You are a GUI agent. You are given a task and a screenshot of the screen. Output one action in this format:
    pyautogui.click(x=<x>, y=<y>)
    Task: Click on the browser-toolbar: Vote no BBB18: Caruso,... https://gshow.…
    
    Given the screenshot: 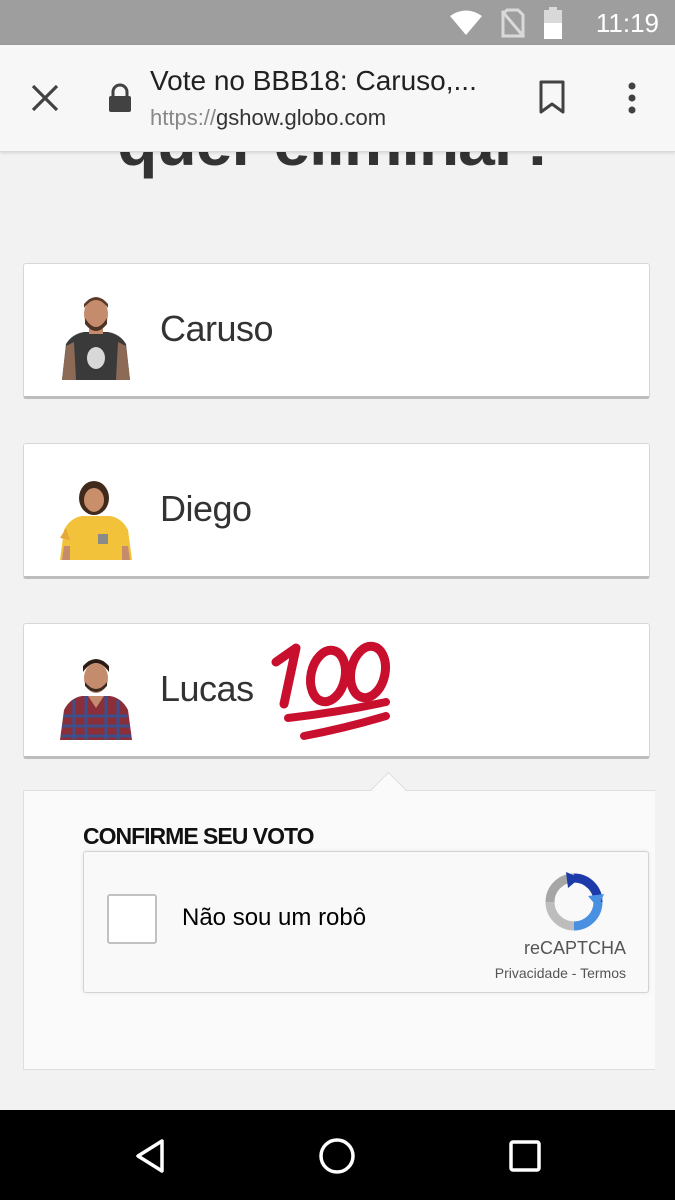 What is the action you would take?
    pyautogui.click(x=337, y=98)
    